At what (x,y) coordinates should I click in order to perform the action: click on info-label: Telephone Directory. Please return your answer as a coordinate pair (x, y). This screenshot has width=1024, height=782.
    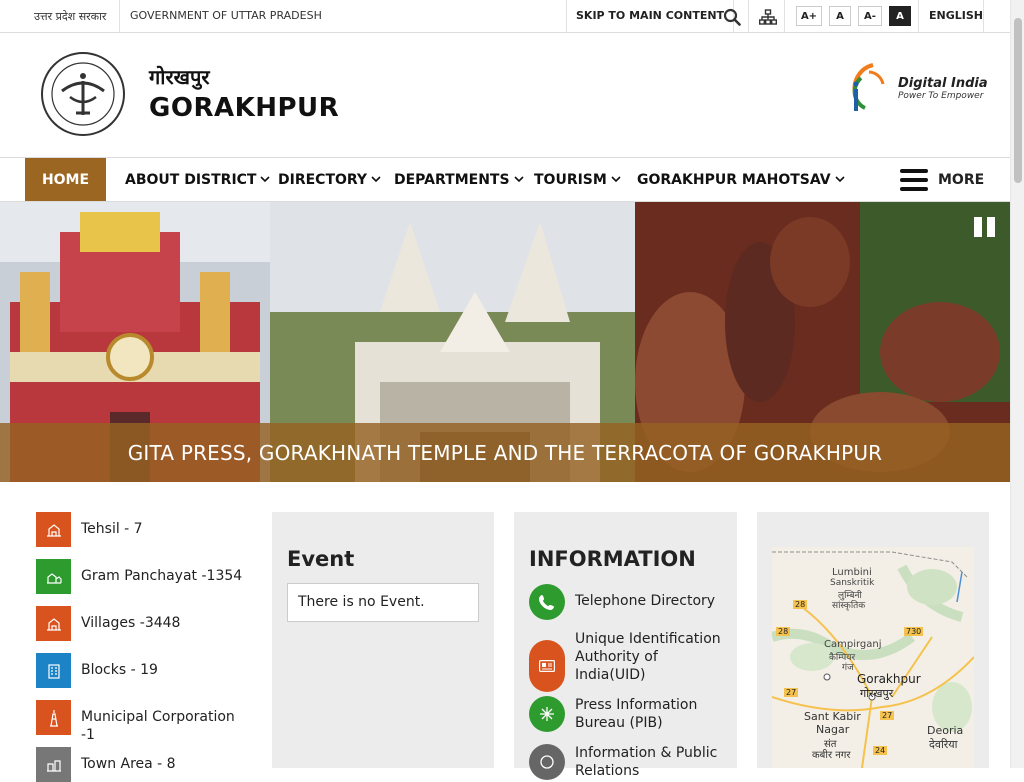
    Looking at the image, I should click on (645, 601).